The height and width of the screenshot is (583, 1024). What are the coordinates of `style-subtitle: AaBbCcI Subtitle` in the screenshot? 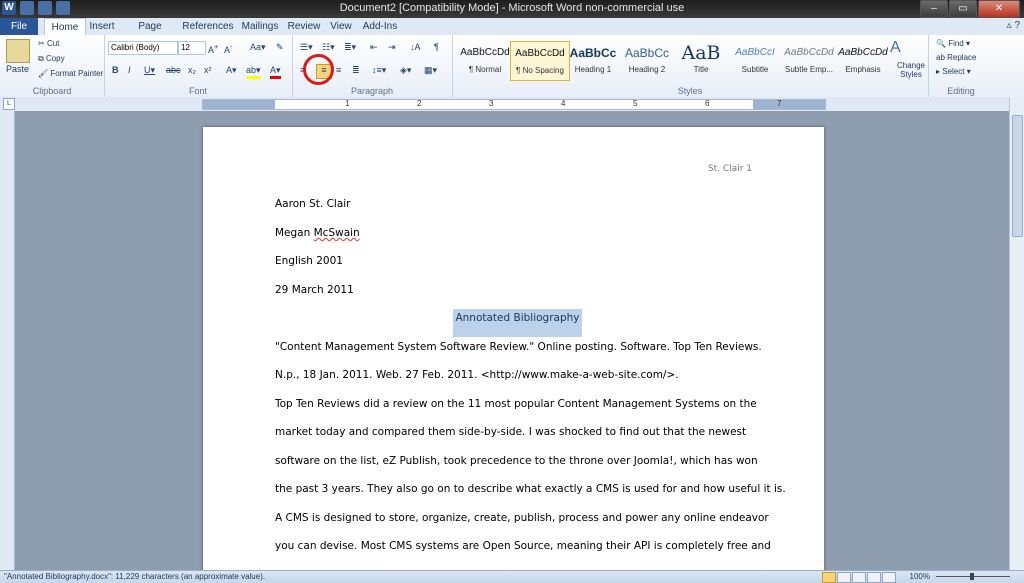 It's located at (755, 60).